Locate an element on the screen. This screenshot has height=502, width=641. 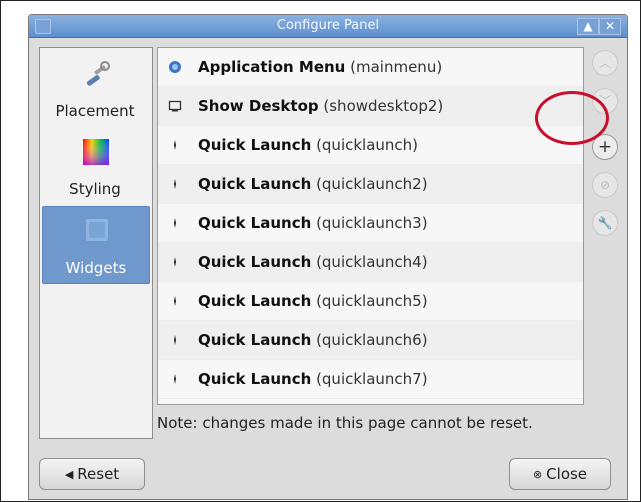
list-item: Quick Launch (quicklaunch7) is located at coordinates (370, 379).